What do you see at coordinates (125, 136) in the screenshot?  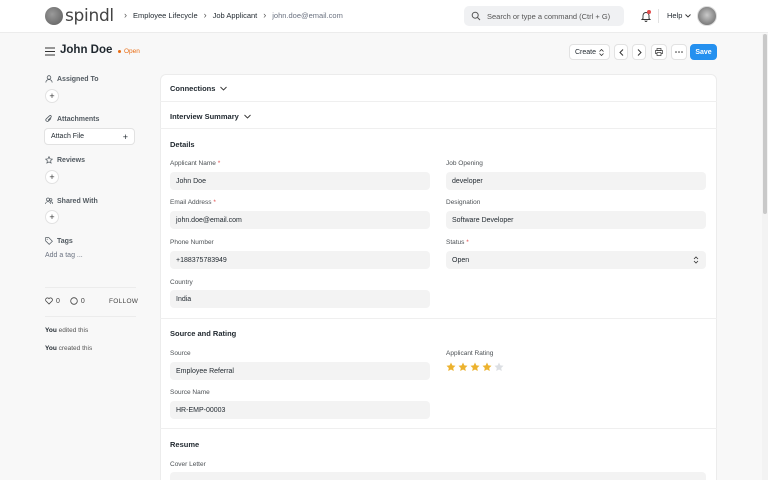 I see `plus-icon: +` at bounding box center [125, 136].